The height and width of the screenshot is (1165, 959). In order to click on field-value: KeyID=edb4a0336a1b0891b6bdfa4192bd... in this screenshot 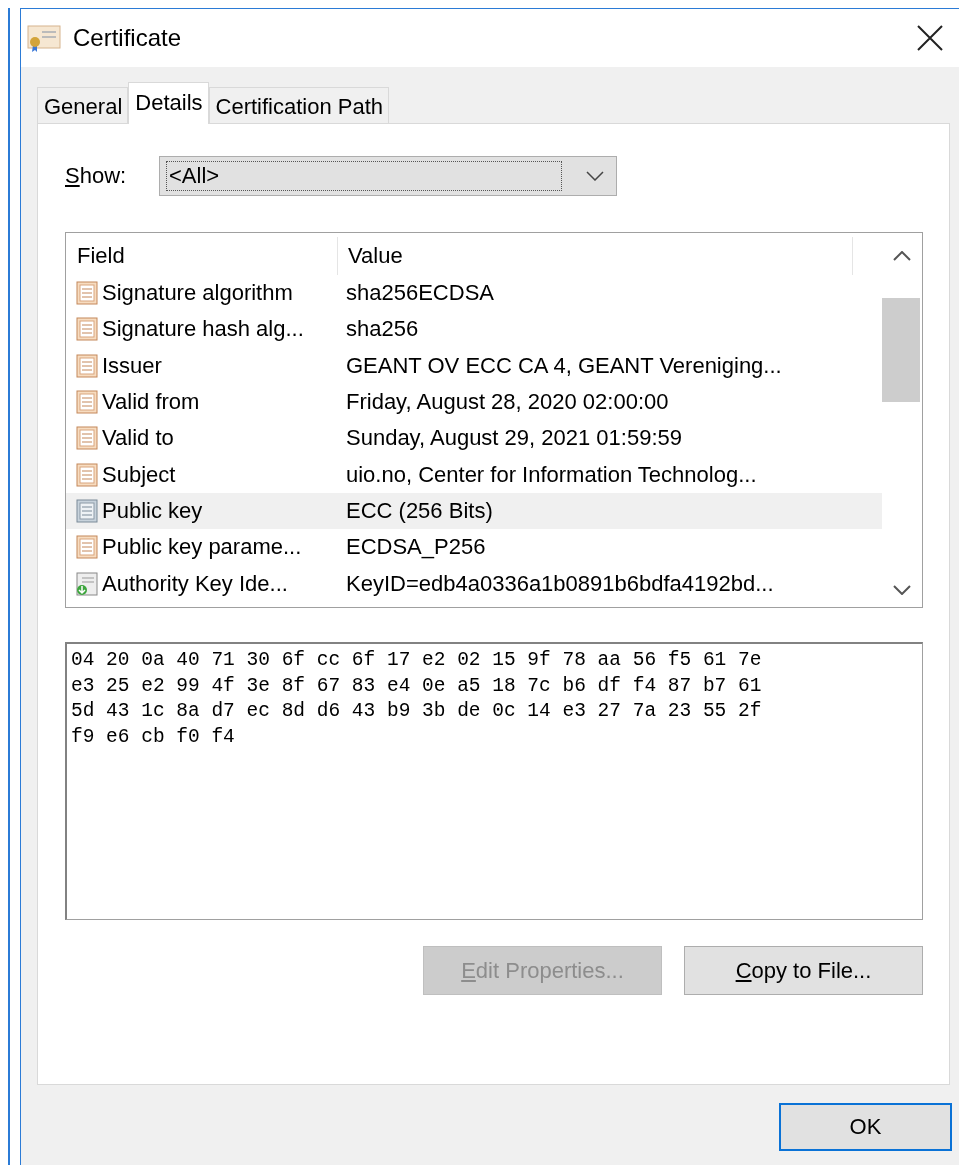, I will do `click(560, 583)`.